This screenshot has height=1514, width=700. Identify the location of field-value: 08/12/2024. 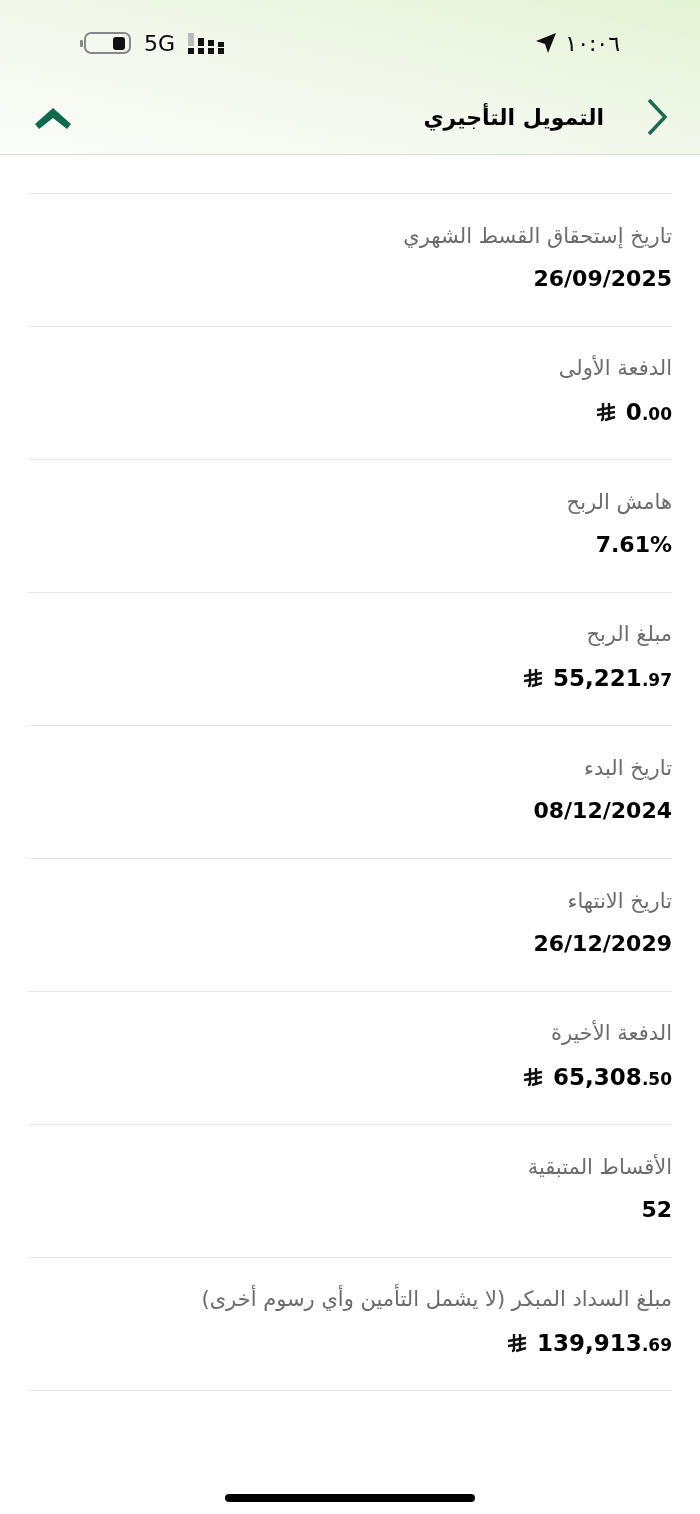
(602, 811).